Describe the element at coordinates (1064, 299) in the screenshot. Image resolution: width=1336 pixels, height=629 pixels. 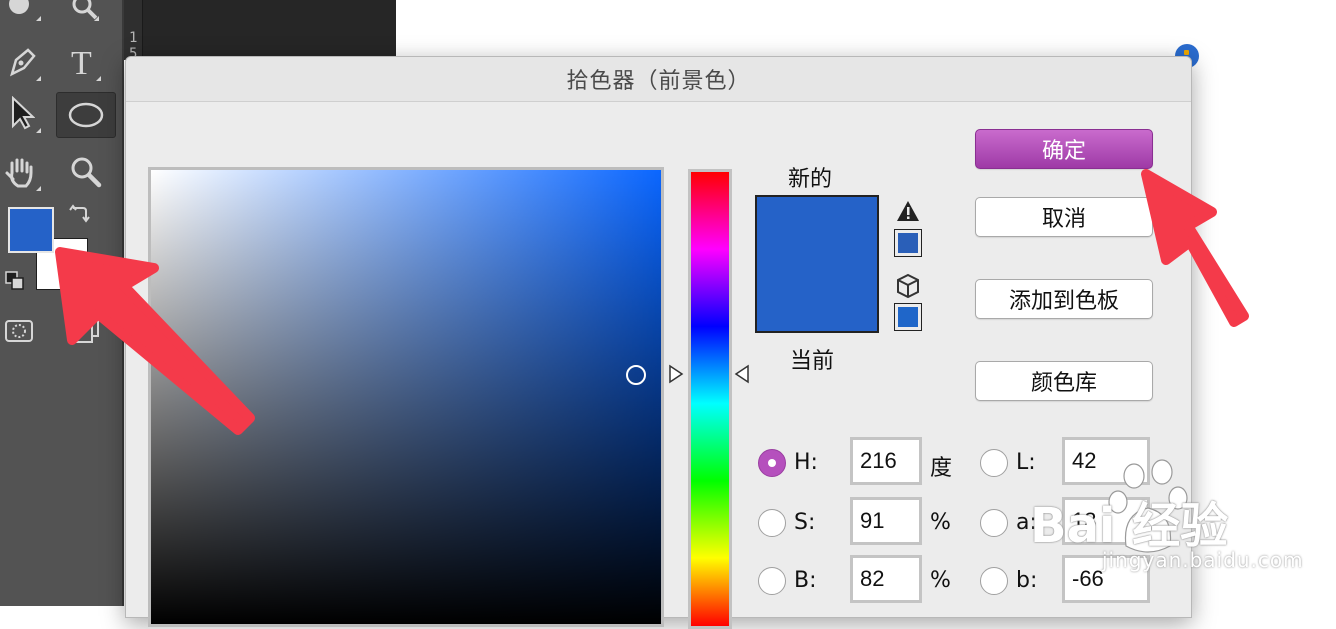
I see `add-to-swatches-button: 添加到色板` at that location.